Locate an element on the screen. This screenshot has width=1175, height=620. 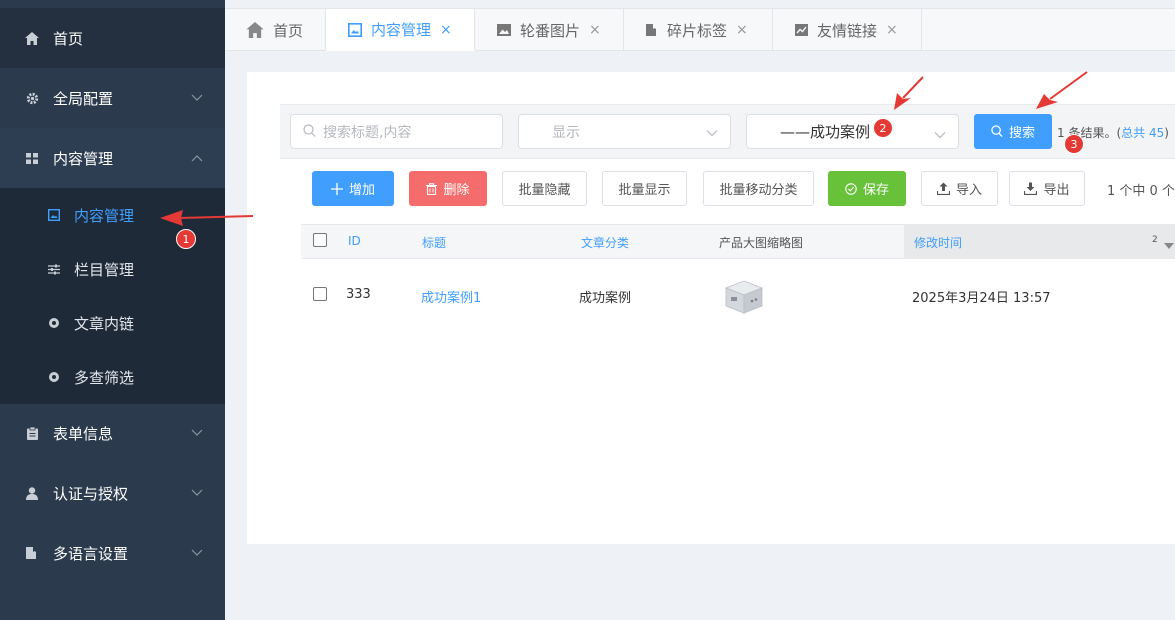
column-header-thumbnail: 产品大图缩略图 is located at coordinates (761, 243).